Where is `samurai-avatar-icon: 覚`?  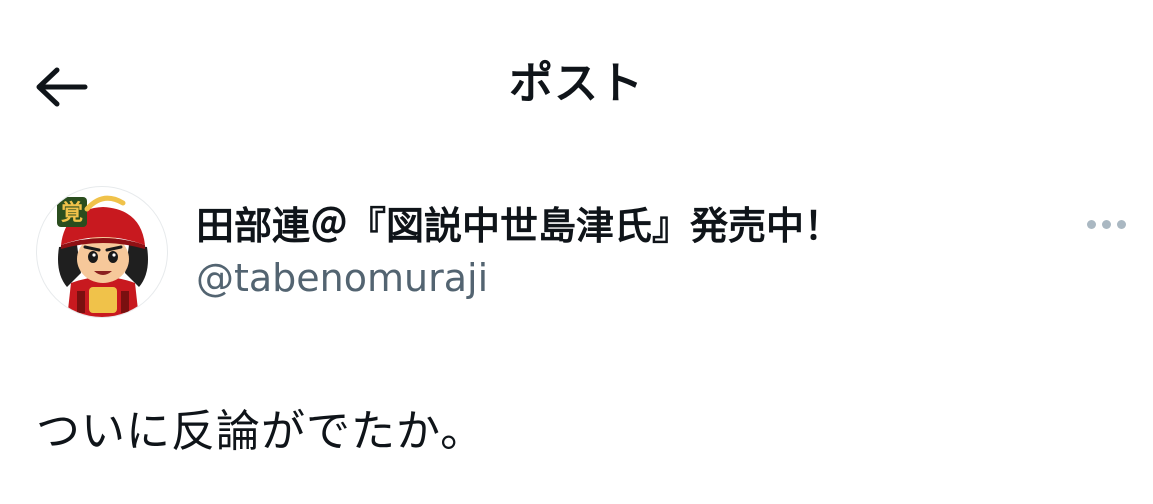
samurai-avatar-icon: 覚 is located at coordinates (102, 256).